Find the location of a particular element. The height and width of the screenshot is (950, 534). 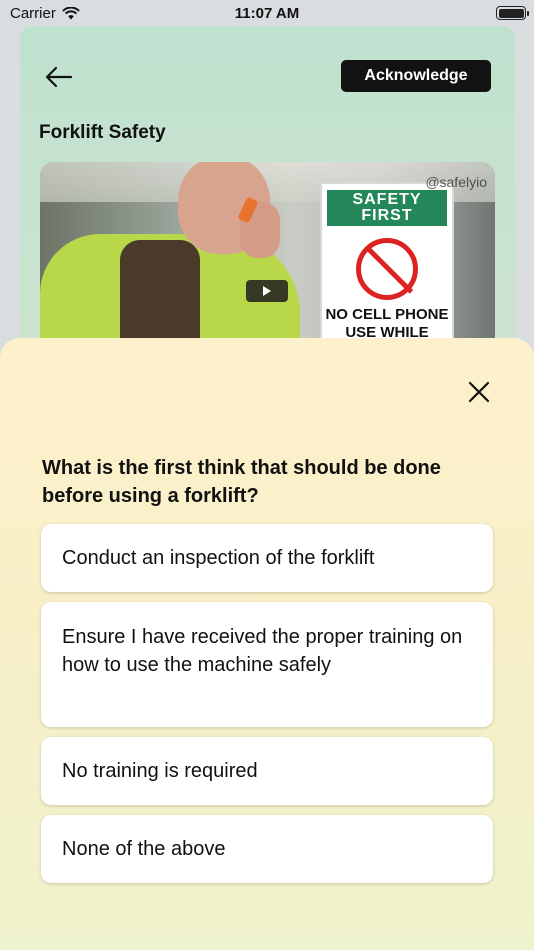

sign-header: SAFETY FIRST is located at coordinates (387, 208).